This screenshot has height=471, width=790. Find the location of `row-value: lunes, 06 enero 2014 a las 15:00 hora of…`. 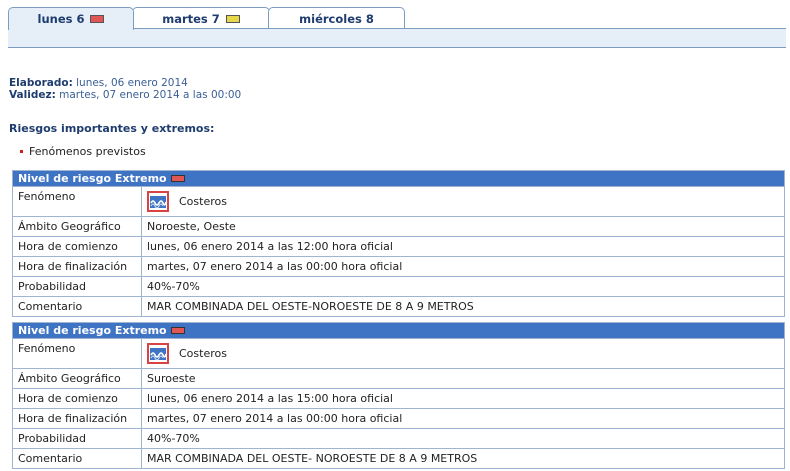

row-value: lunes, 06 enero 2014 a las 15:00 hora of… is located at coordinates (270, 398).